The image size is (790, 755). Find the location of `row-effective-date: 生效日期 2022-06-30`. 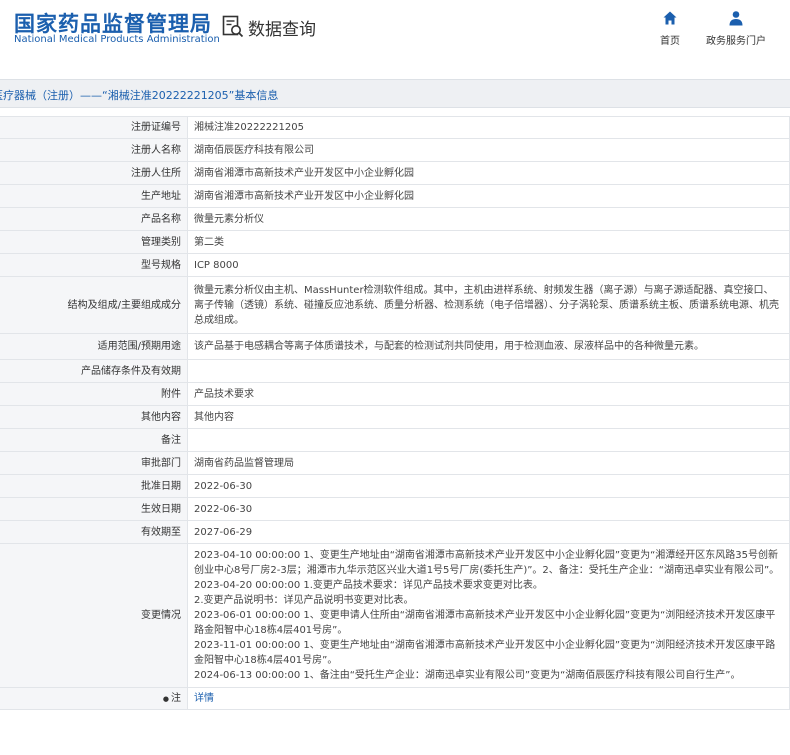

row-effective-date: 生效日期 2022-06-30 is located at coordinates (395, 509).